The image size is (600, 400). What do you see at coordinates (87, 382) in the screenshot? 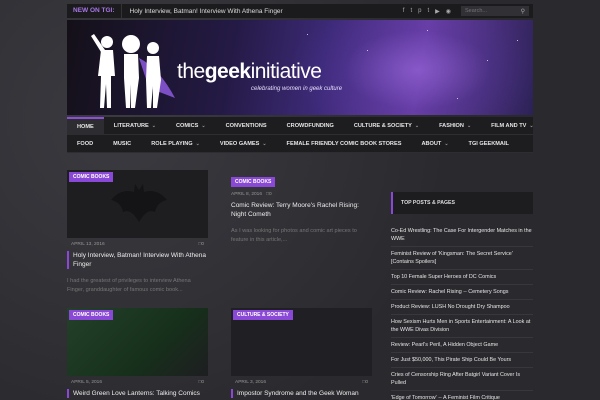
I see `post-date: APRIL 5, 2016` at bounding box center [87, 382].